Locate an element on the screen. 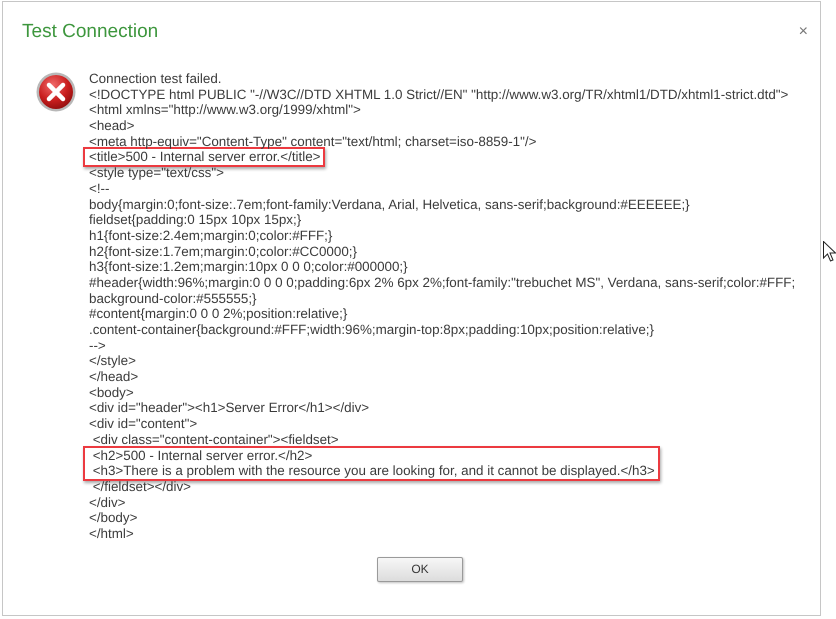 This screenshot has height=619, width=836. source-code-line: </html> is located at coordinates (112, 534).